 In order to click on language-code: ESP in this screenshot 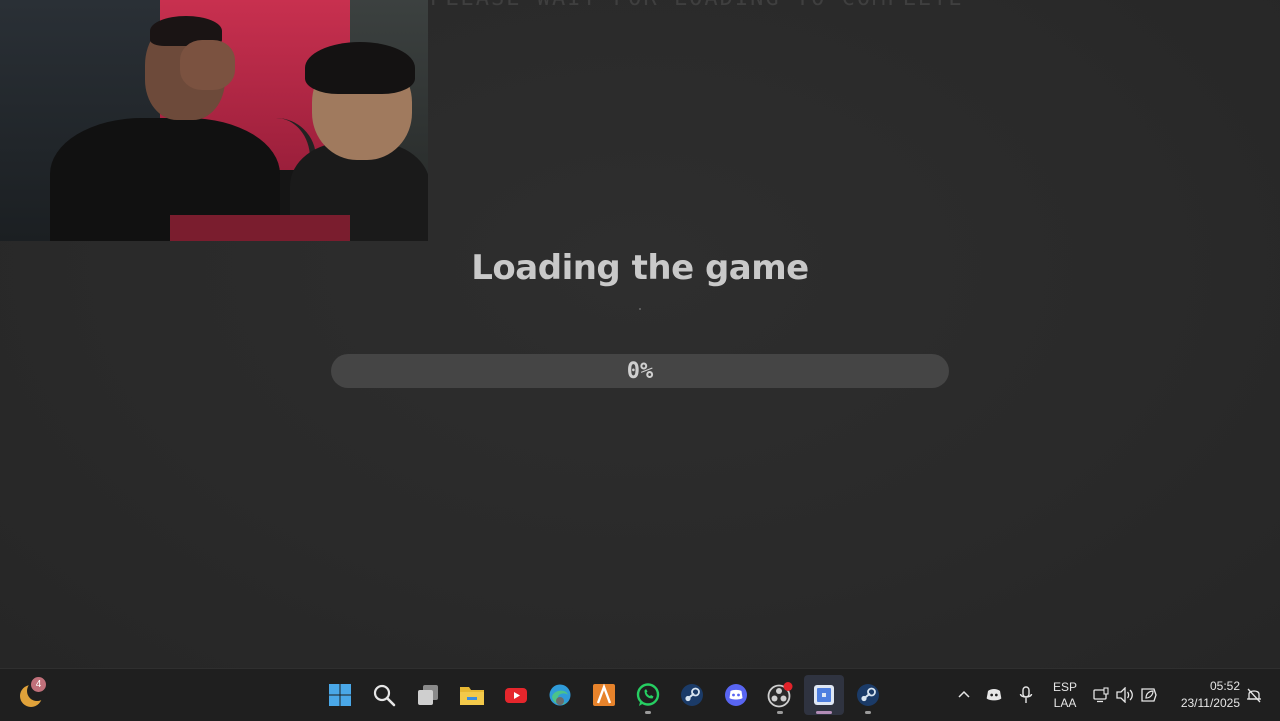, I will do `click(1064, 687)`.